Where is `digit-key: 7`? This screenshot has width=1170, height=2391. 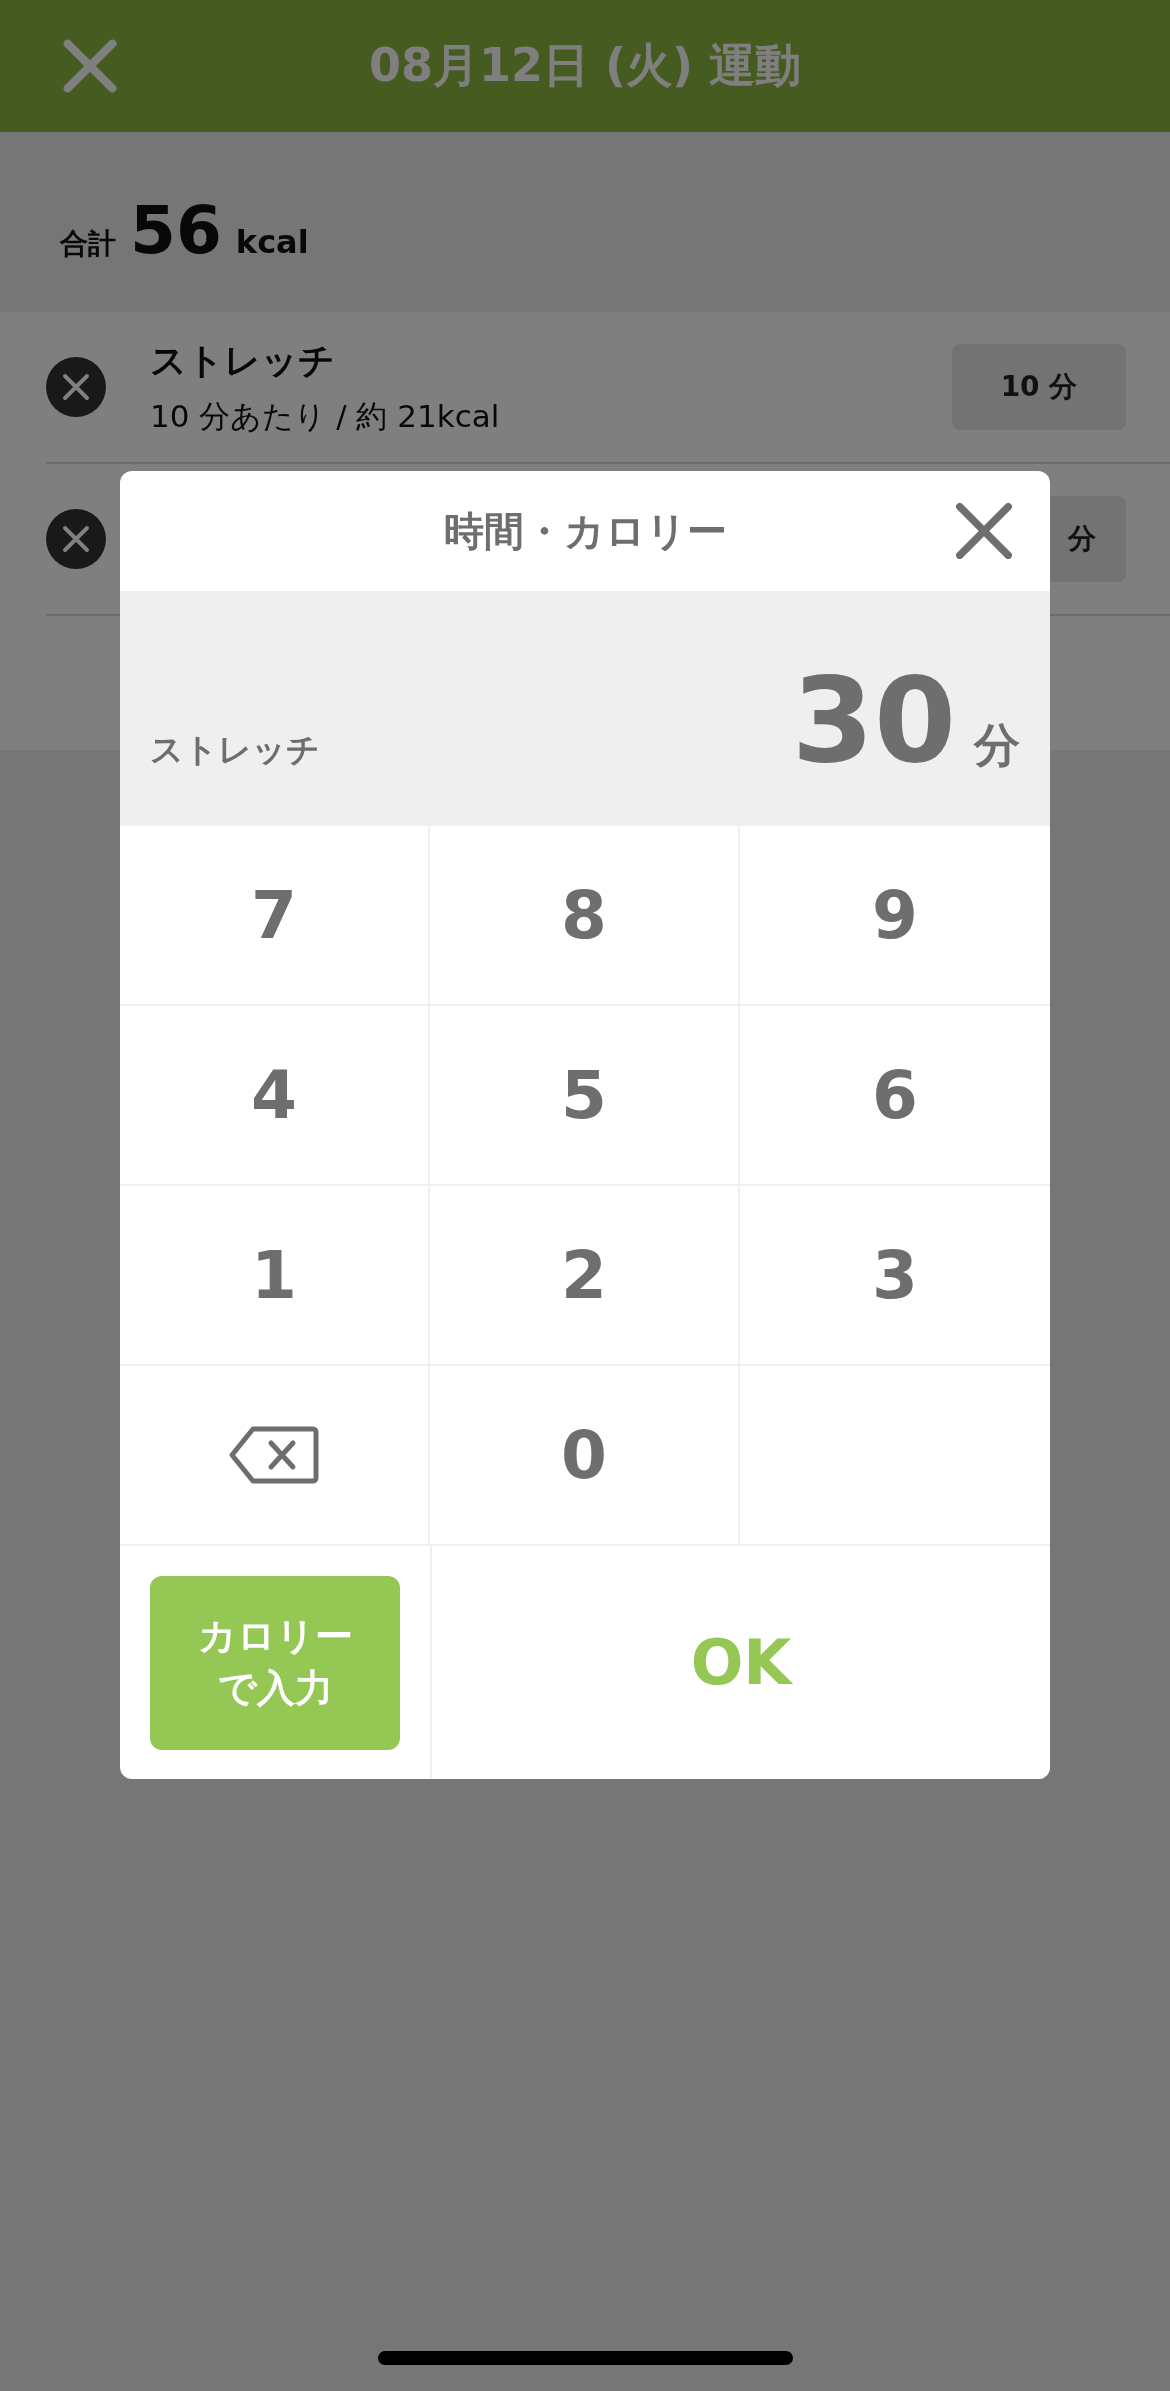
digit-key: 7 is located at coordinates (275, 916).